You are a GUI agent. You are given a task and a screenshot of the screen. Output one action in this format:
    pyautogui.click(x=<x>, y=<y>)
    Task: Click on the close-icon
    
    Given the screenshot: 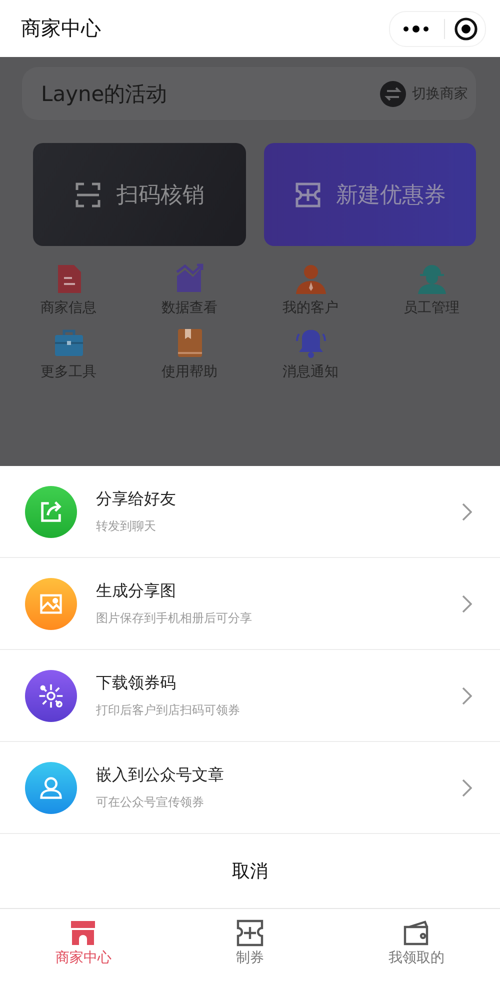 What is the action you would take?
    pyautogui.click(x=466, y=29)
    